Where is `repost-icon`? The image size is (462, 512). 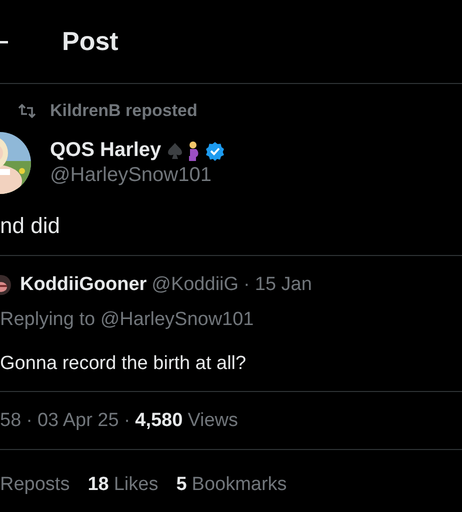 repost-icon is located at coordinates (27, 111).